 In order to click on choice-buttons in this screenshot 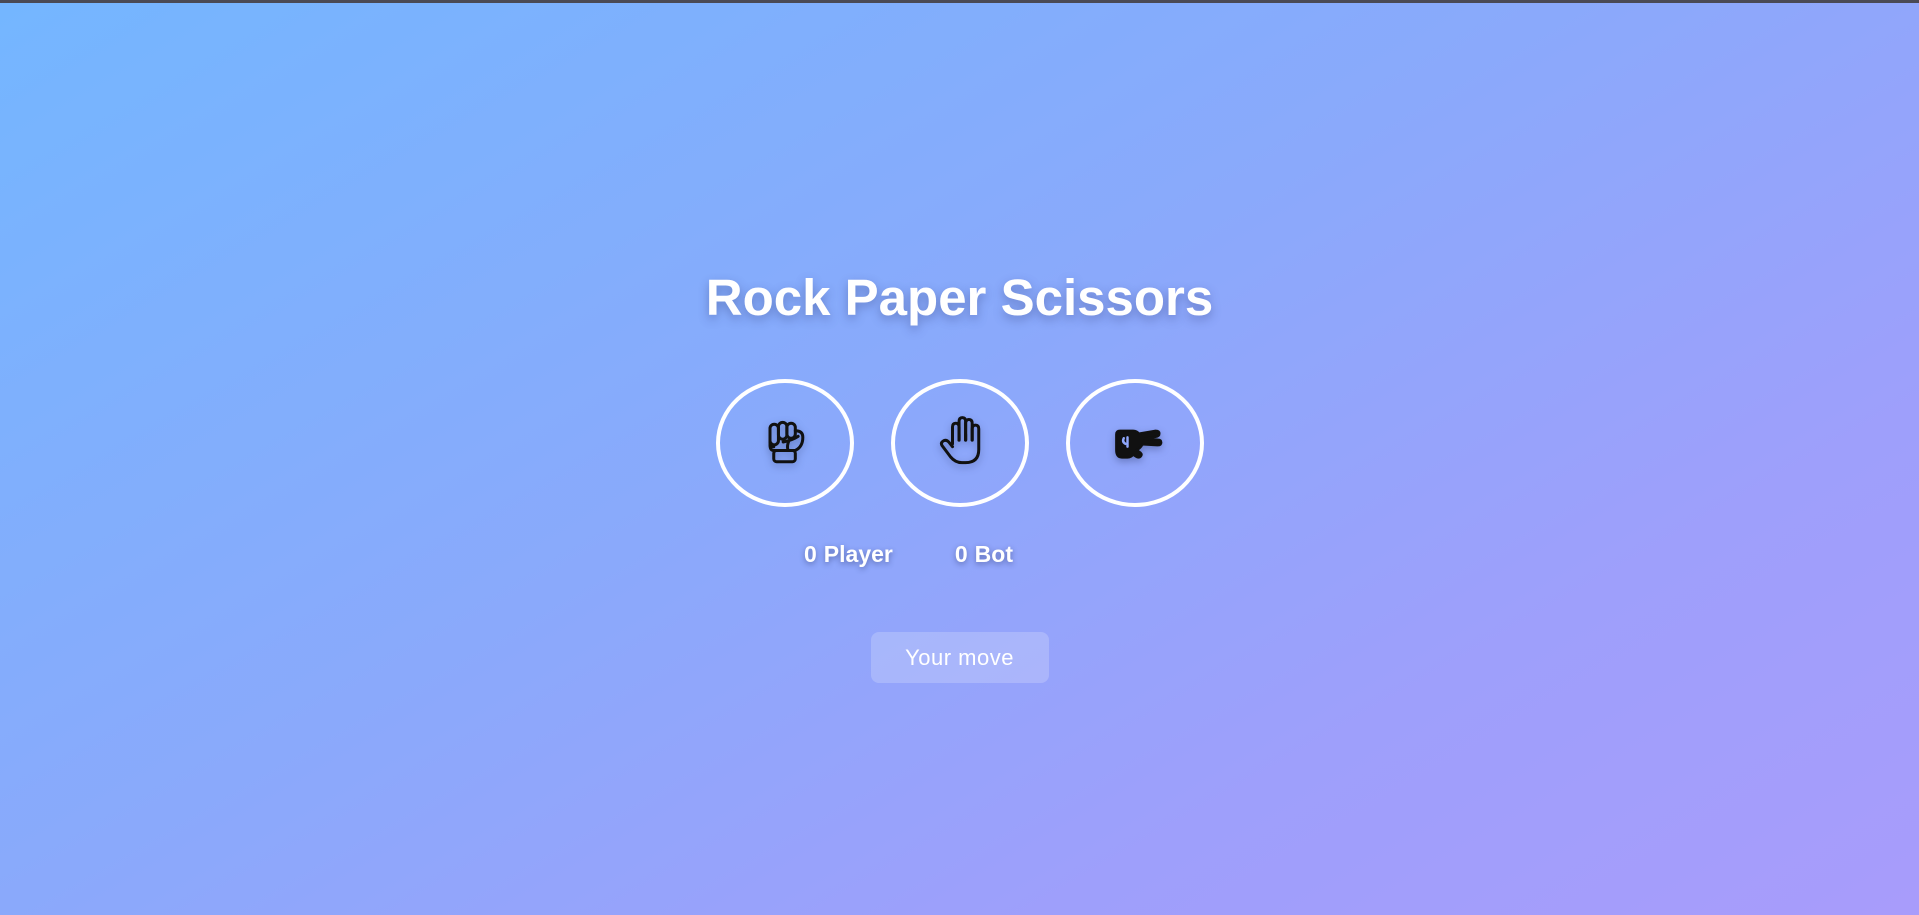, I will do `click(959, 443)`.